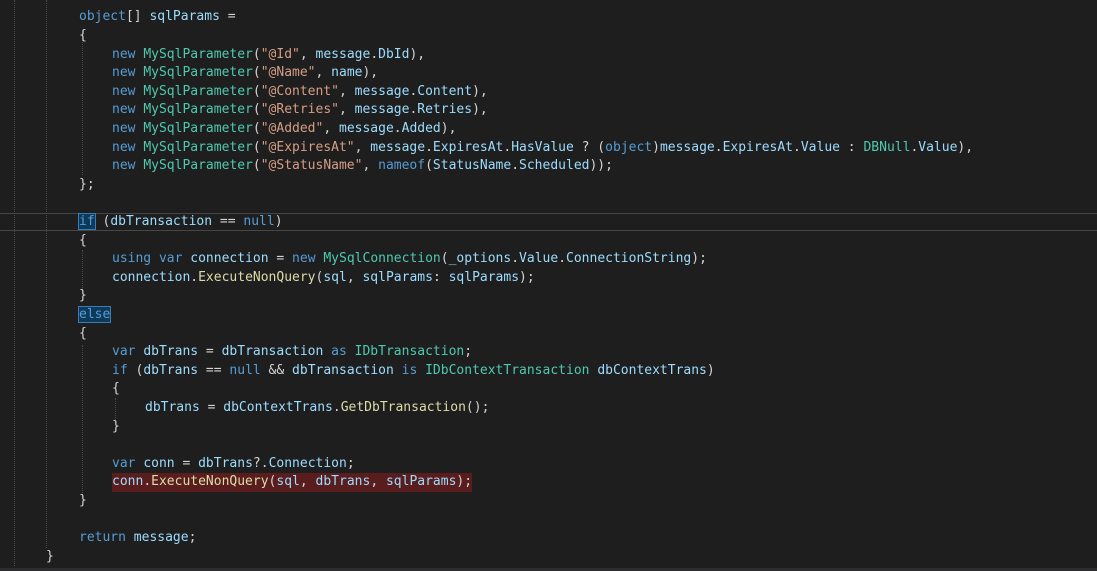  I want to click on code-line: if (dbTransaction == null), so click(180, 222).